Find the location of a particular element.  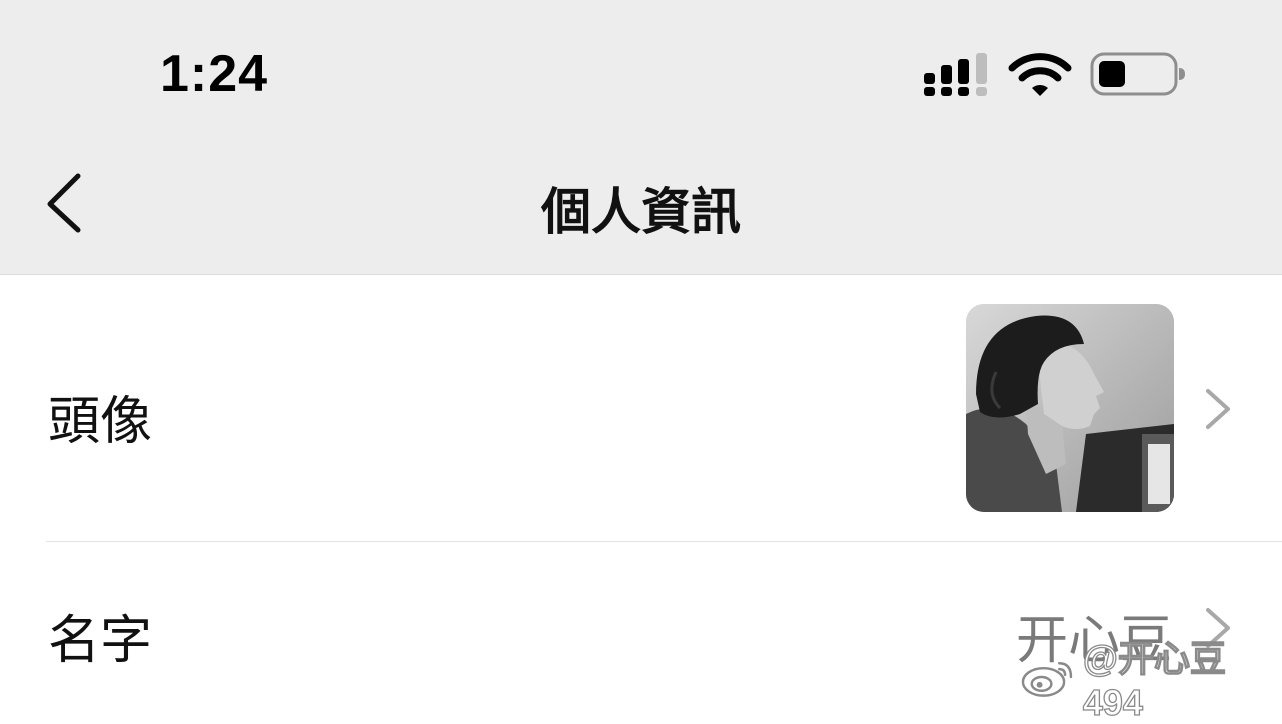

name-label: 名字 is located at coordinates (100, 641).